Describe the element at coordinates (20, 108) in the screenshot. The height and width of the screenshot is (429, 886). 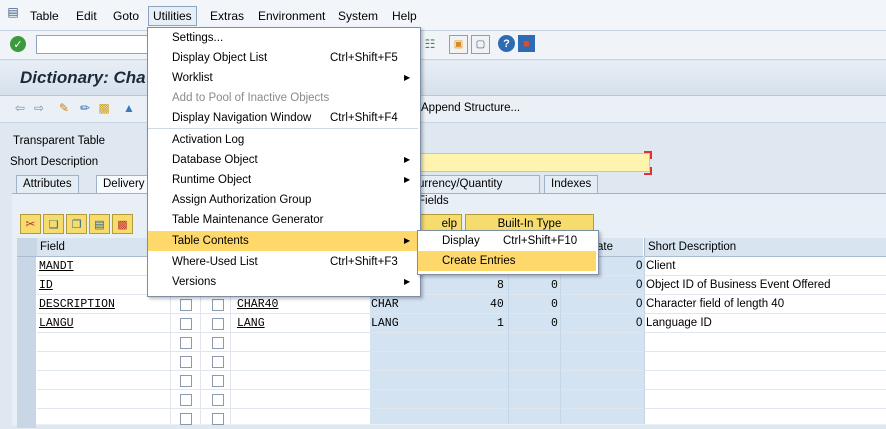
I see `back-arrow-icon: ⇦` at that location.